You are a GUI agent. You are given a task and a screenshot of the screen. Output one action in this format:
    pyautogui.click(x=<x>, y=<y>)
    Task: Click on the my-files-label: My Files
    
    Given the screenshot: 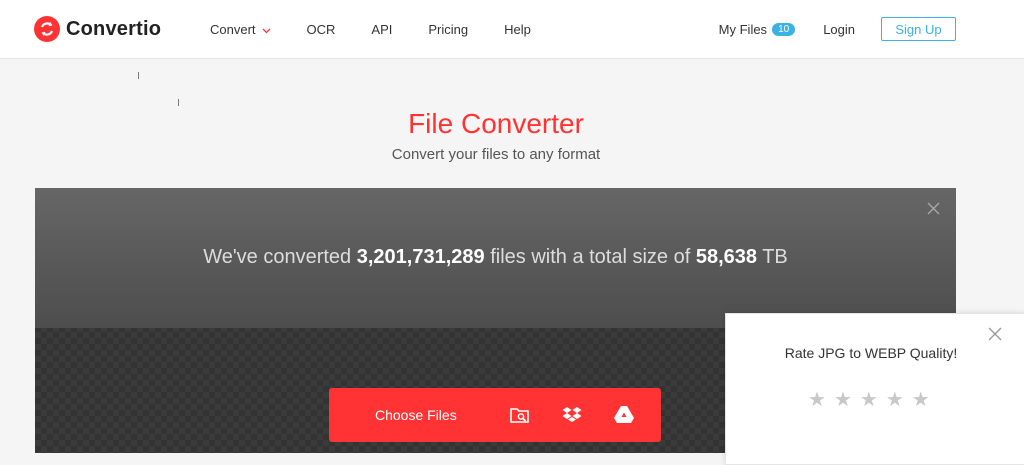 What is the action you would take?
    pyautogui.click(x=743, y=29)
    